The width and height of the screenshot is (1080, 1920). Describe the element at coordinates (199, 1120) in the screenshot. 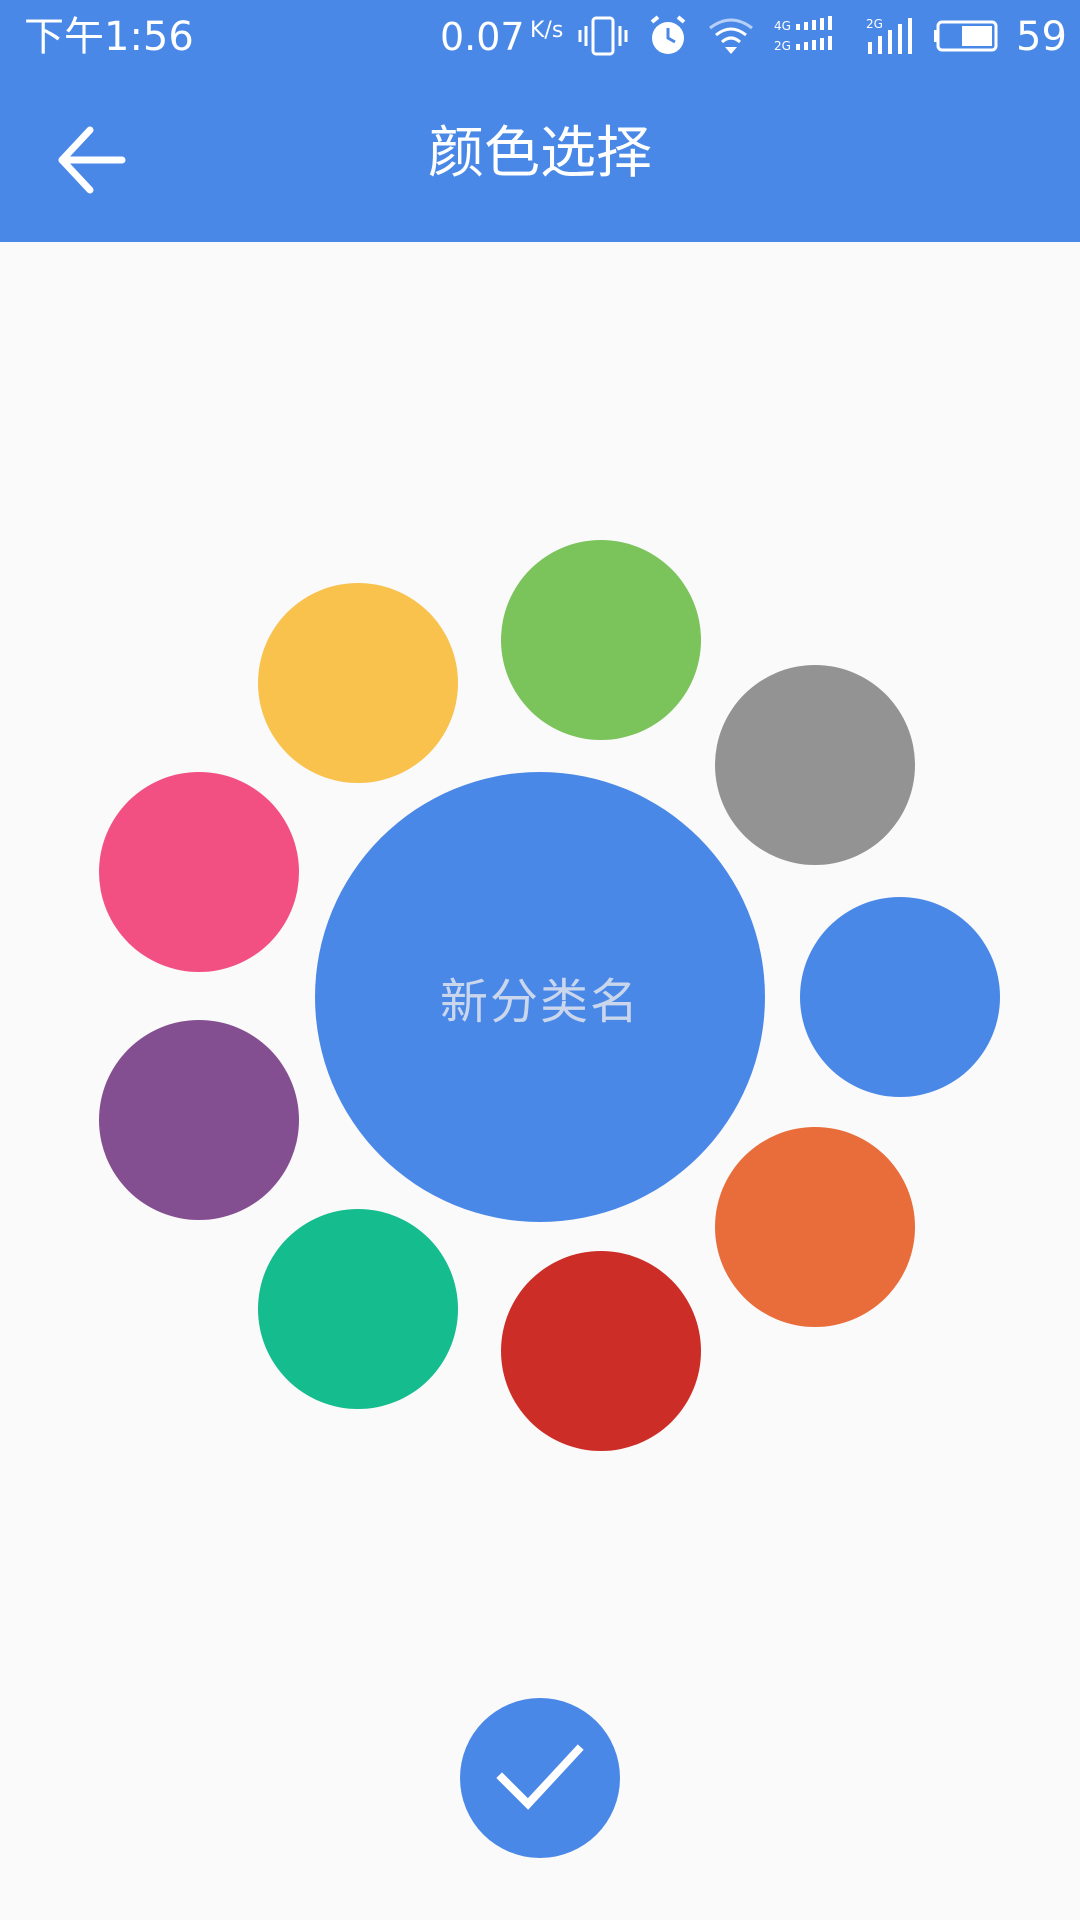

I see `color-swatch-purple` at that location.